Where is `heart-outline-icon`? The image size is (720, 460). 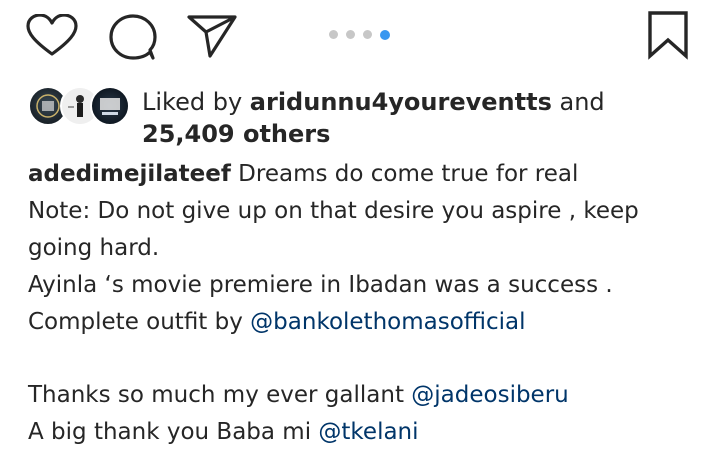
heart-outline-icon is located at coordinates (52, 36).